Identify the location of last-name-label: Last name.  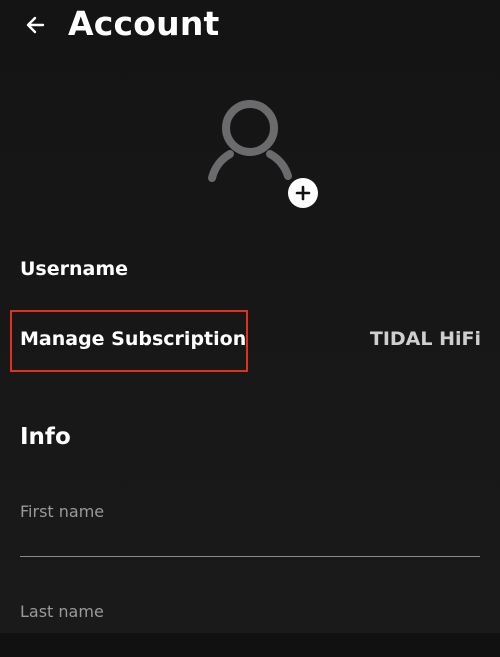
(62, 611).